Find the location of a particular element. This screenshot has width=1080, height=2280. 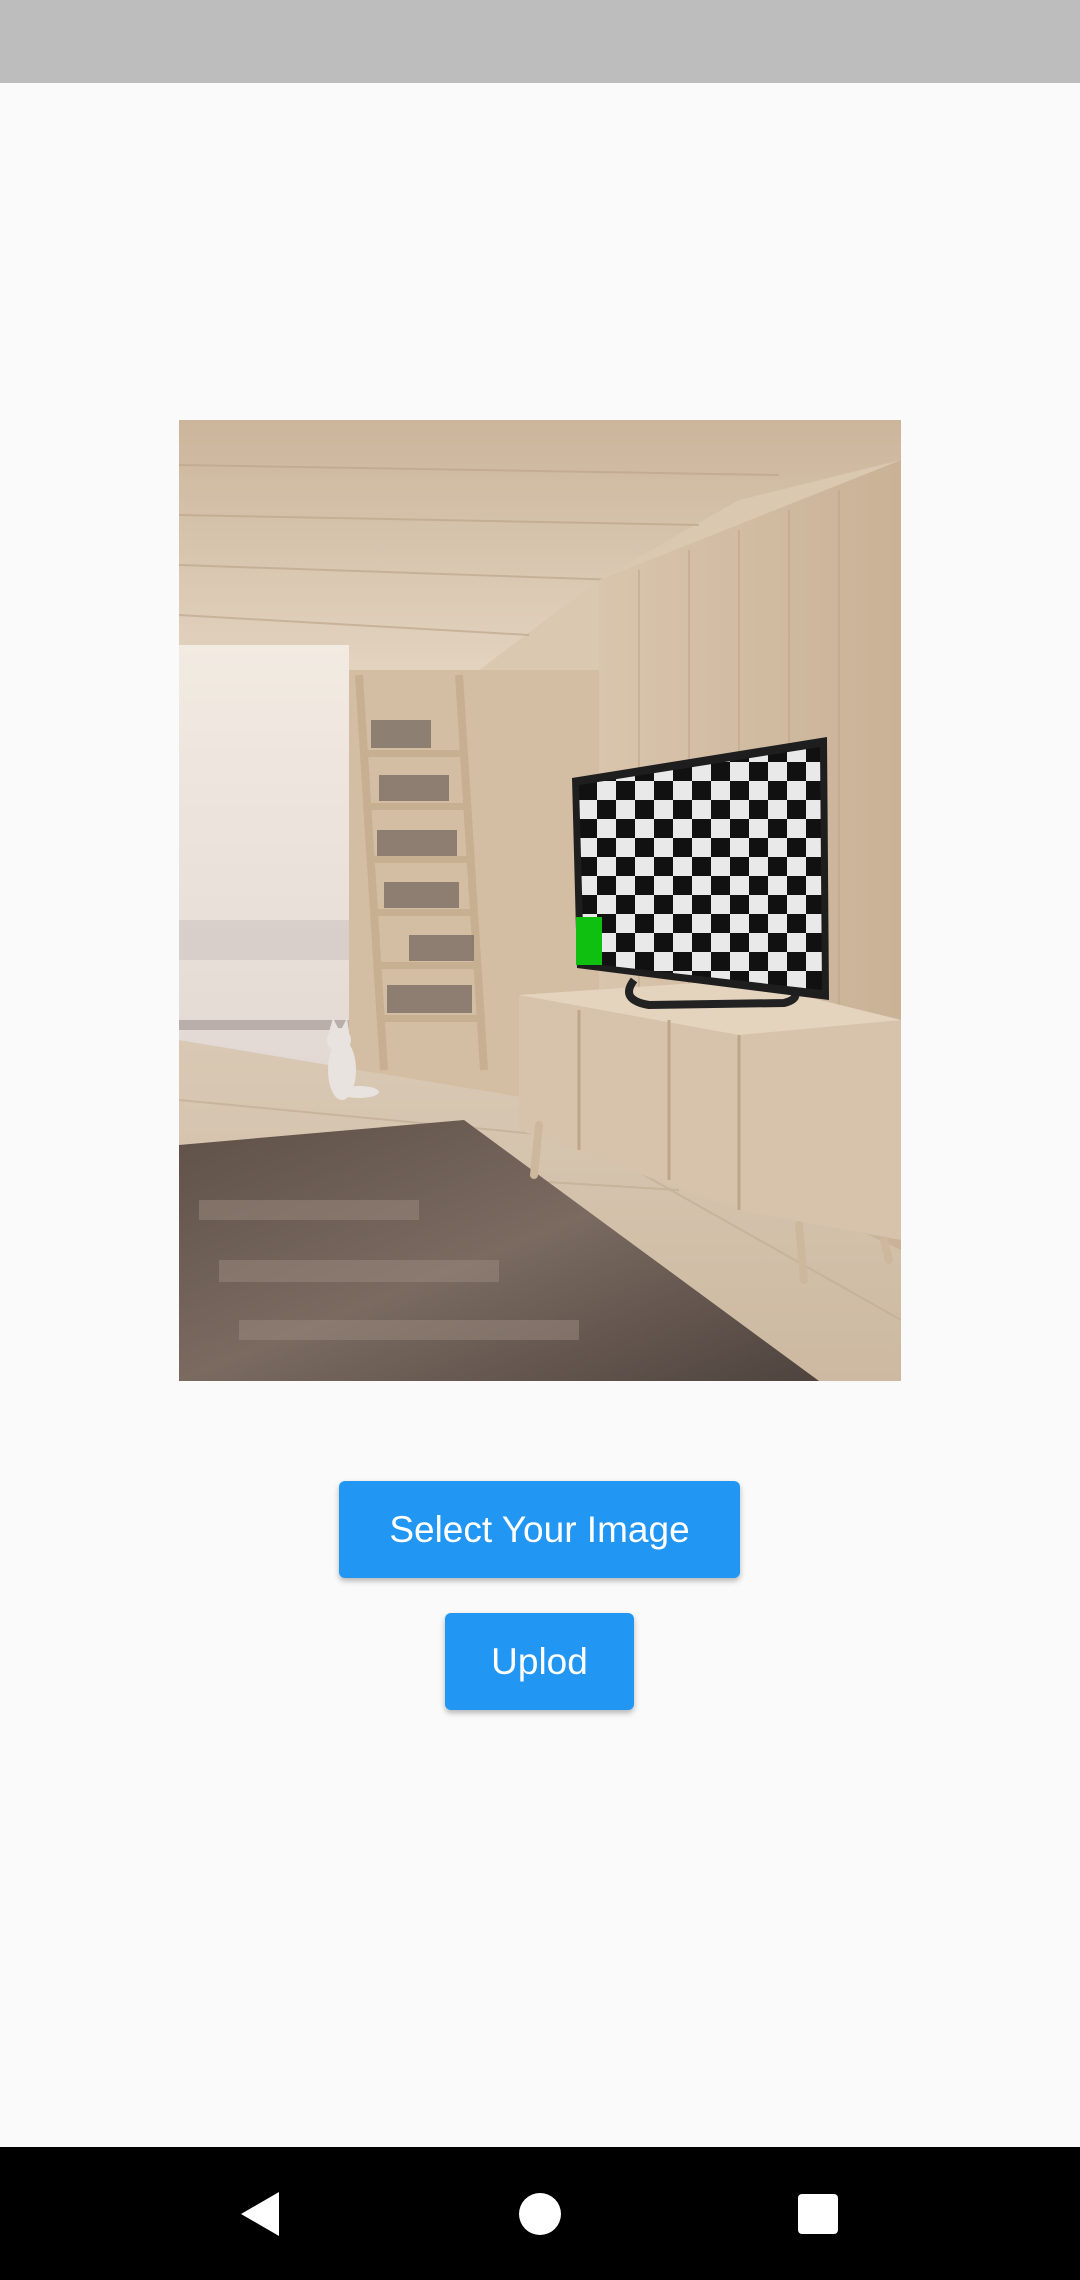

recents-icon is located at coordinates (818, 2213).